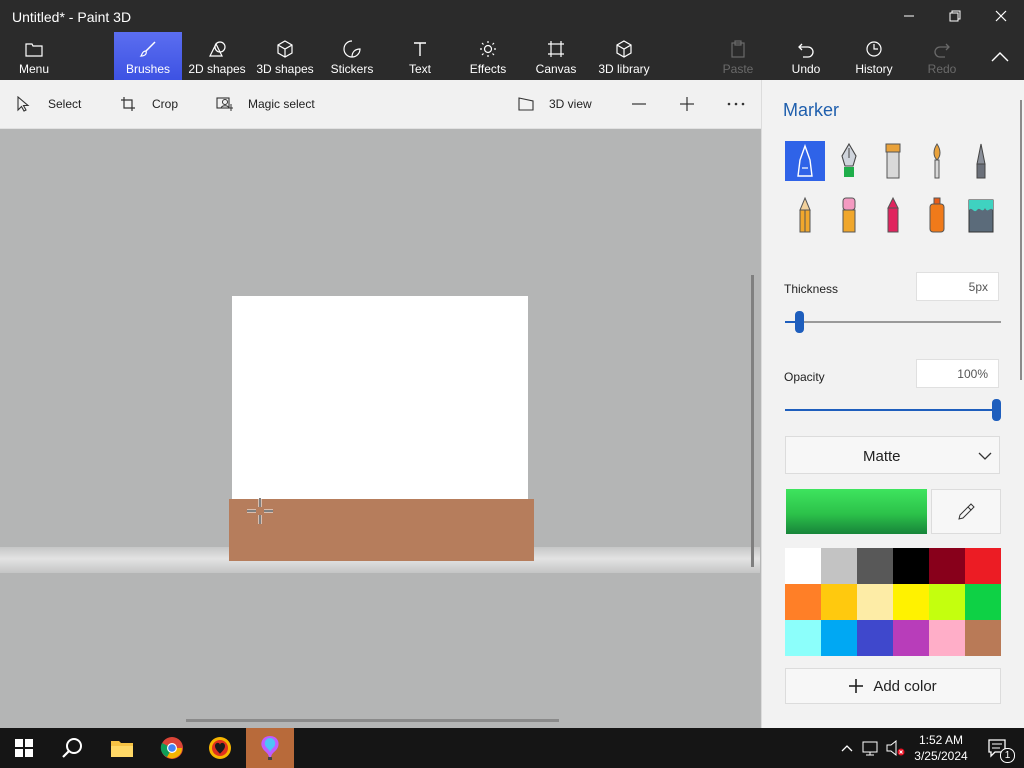  What do you see at coordinates (937, 161) in the screenshot?
I see `watercolor-brush` at bounding box center [937, 161].